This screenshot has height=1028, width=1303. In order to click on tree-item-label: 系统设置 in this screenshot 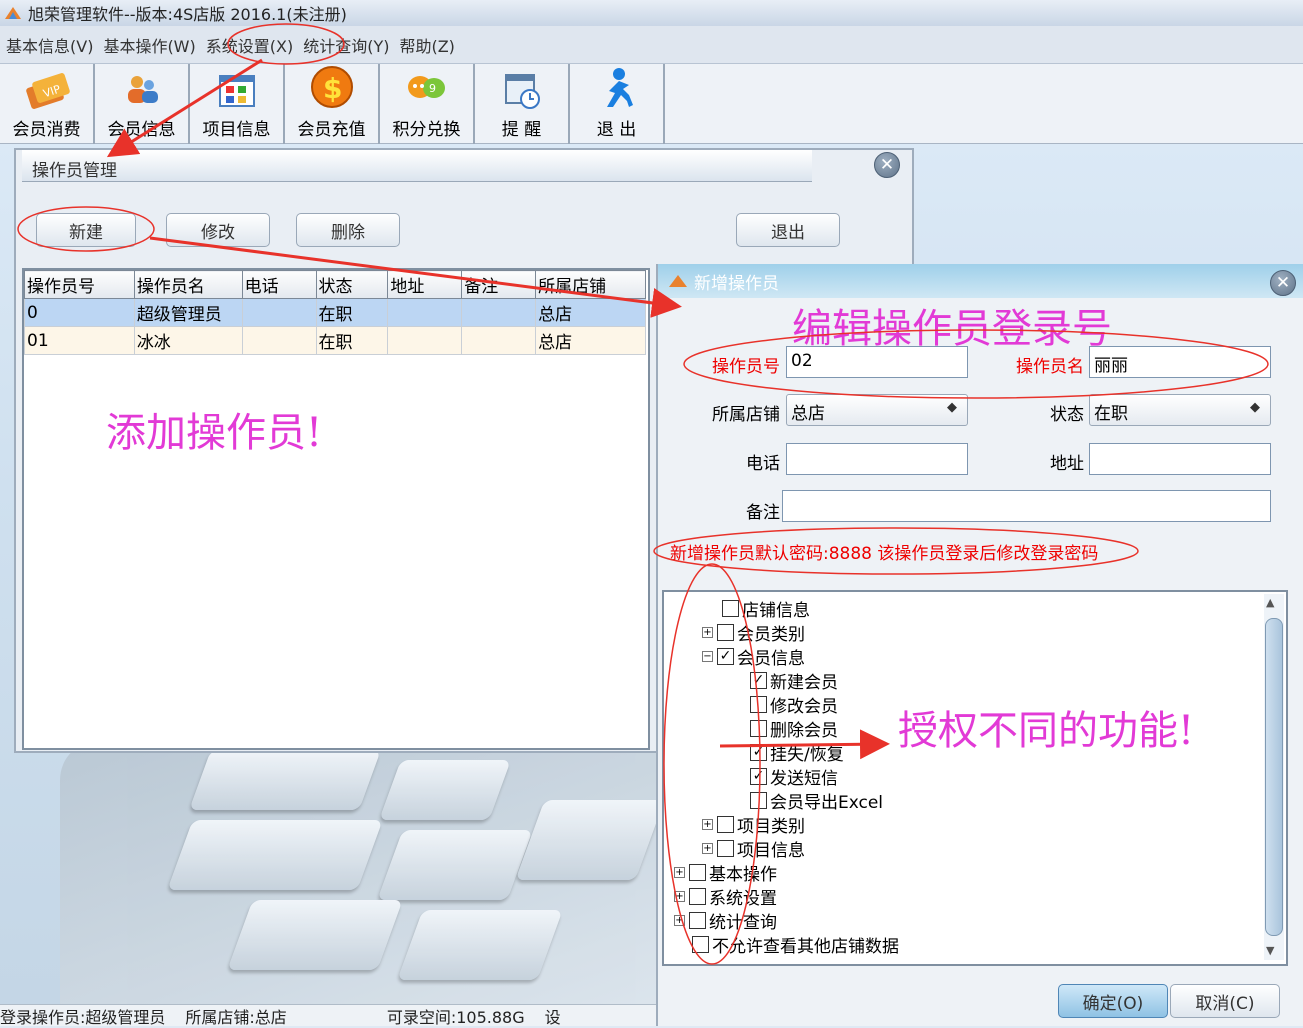, I will do `click(743, 898)`.